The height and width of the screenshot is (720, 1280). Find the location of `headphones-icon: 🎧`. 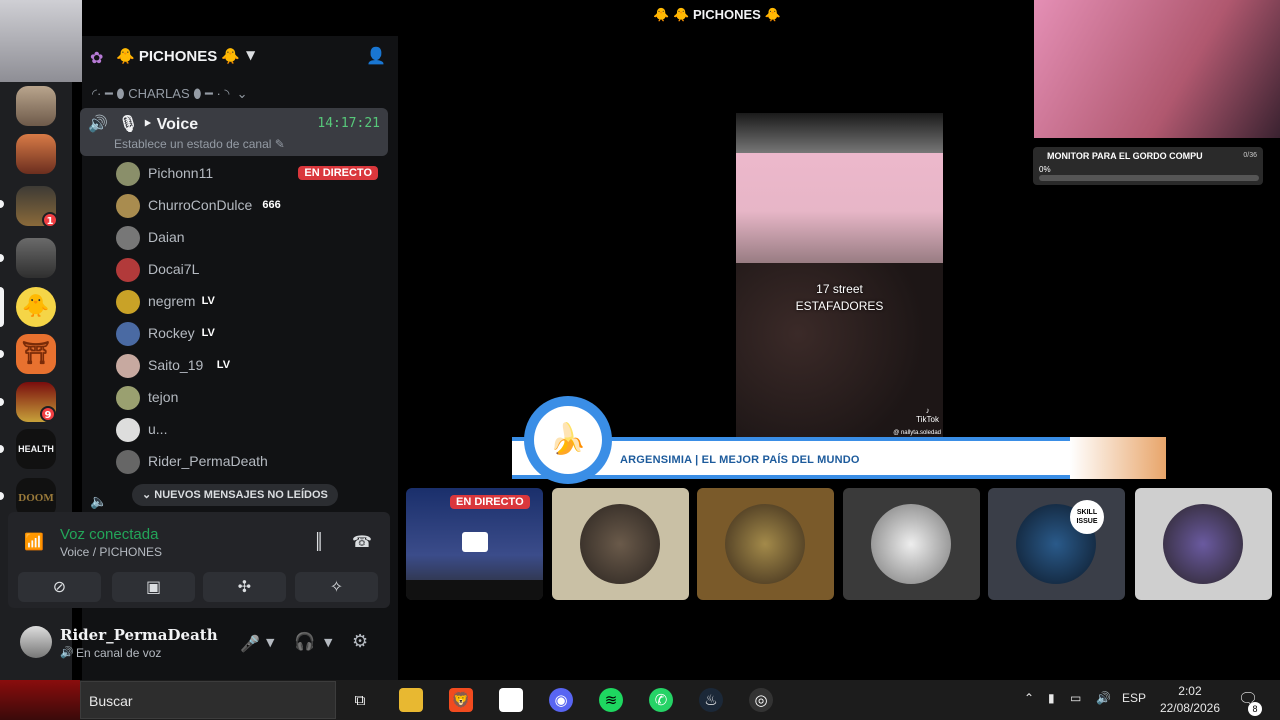

headphones-icon: 🎧 is located at coordinates (304, 642).